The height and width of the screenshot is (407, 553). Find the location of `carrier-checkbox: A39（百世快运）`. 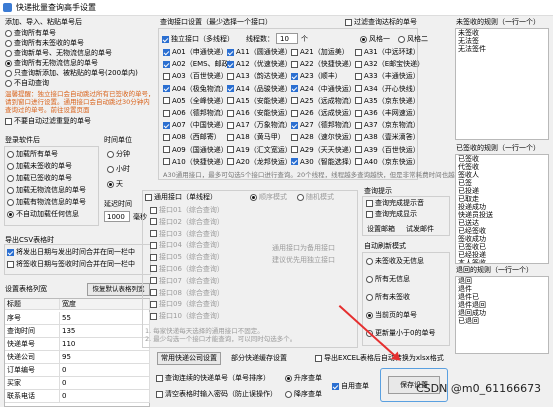

carrier-checkbox: A39（百世快运） is located at coordinates (387, 150).